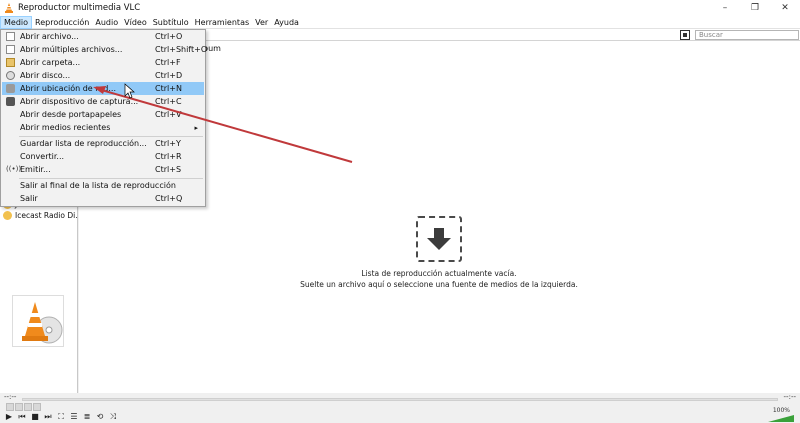 The width and height of the screenshot is (800, 423). Describe the element at coordinates (181, 49) in the screenshot. I see `menu-item-shortcut: Ctrl+Shift+O` at that location.